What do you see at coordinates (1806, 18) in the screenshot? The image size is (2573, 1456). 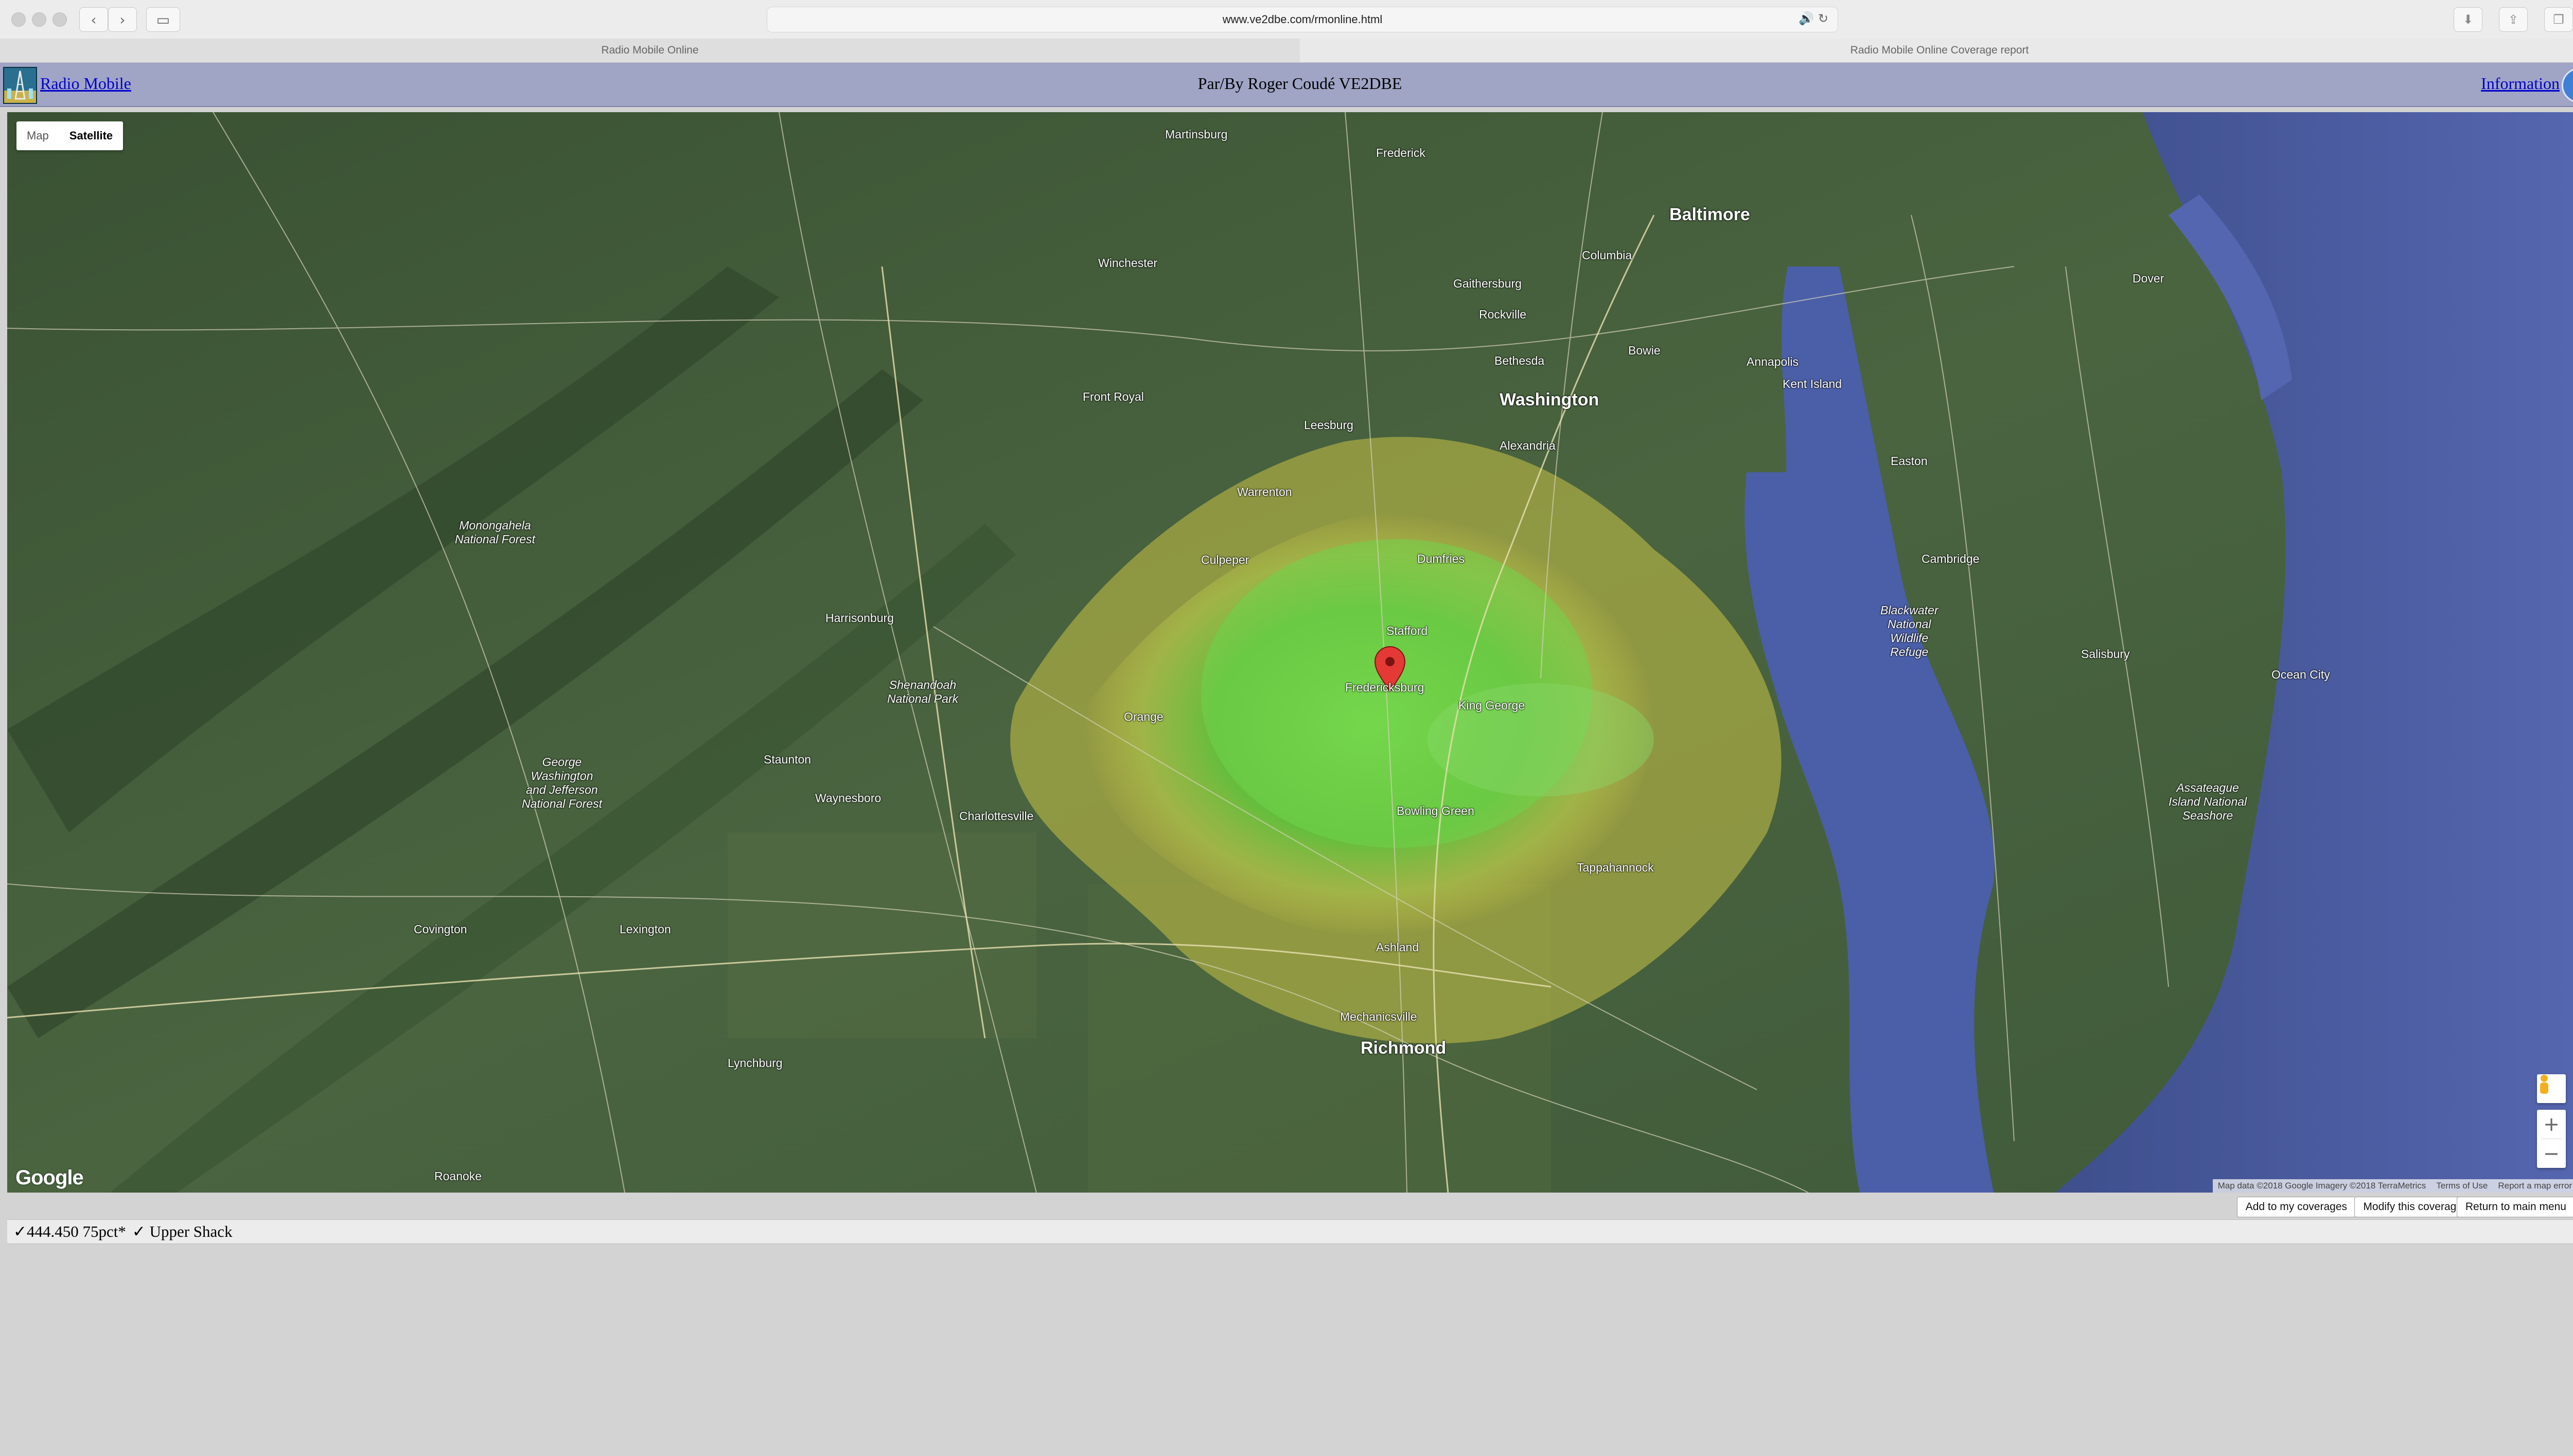 I see `speaker-icon: 🔊` at bounding box center [1806, 18].